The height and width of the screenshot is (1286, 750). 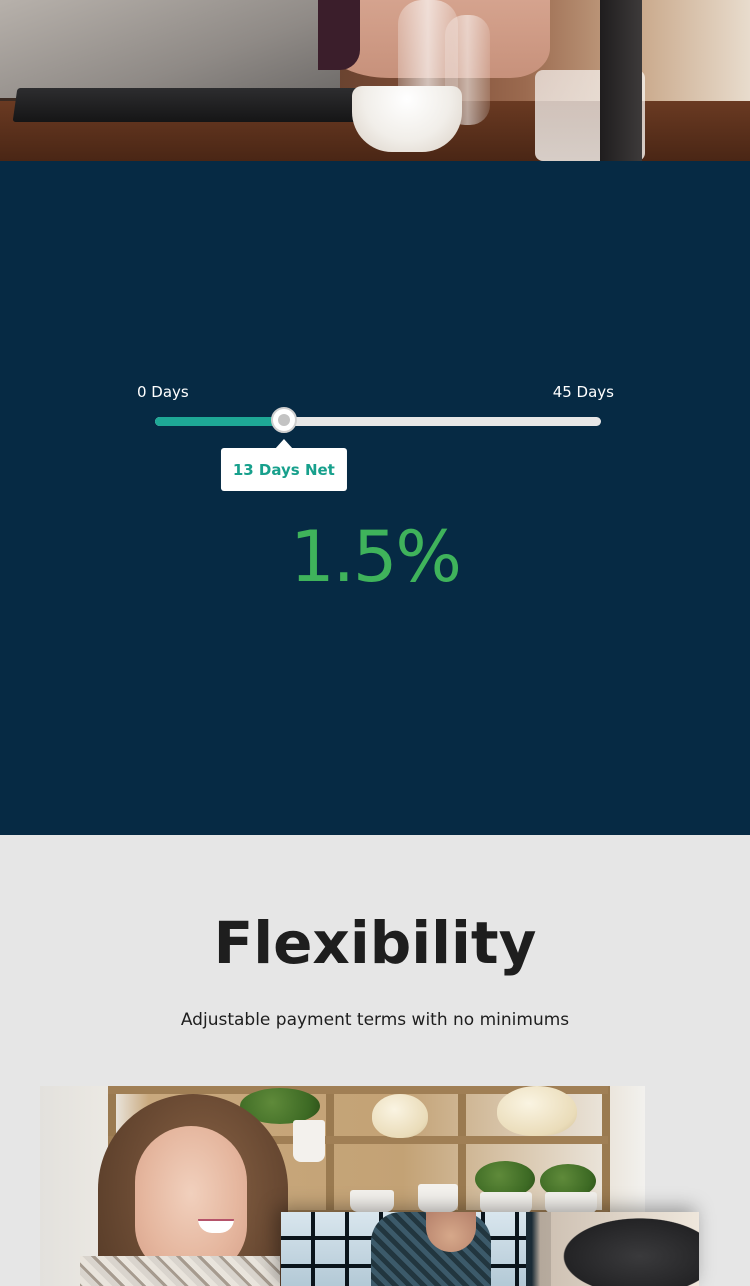 I want to click on slider-max-label: 45 Days, so click(x=583, y=392).